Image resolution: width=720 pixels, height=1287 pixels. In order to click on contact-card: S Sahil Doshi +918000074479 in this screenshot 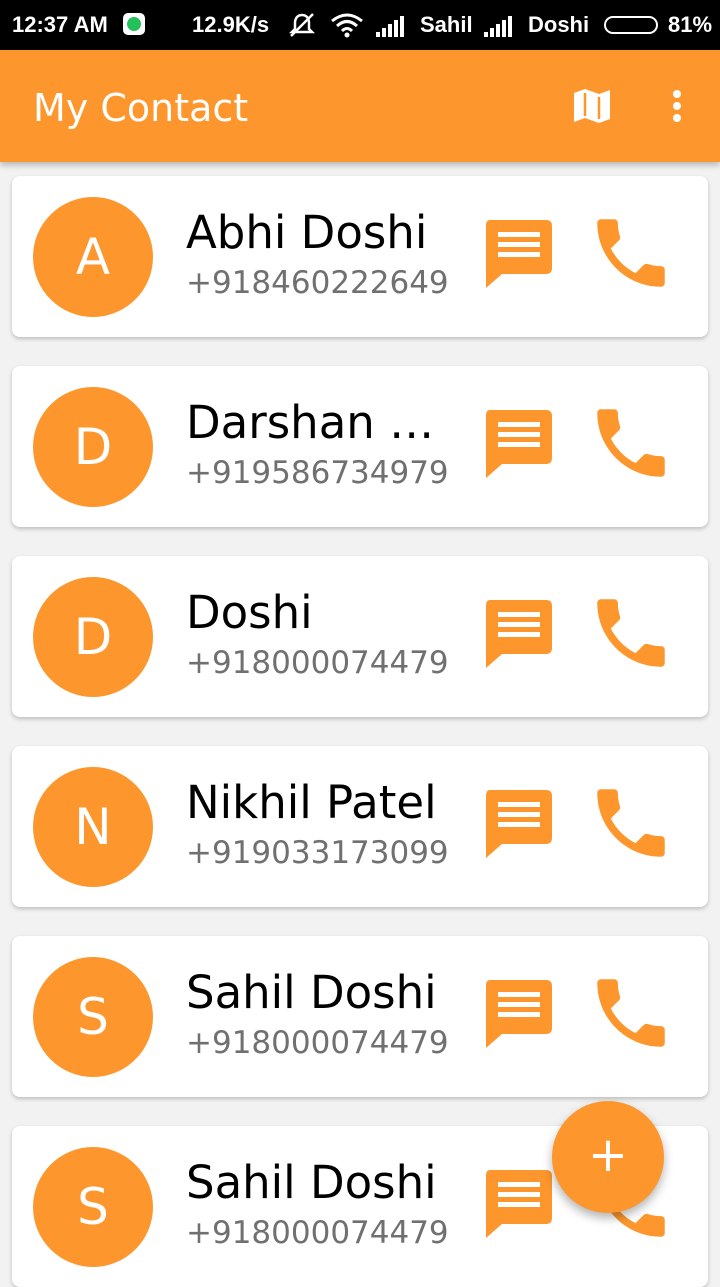, I will do `click(360, 1016)`.